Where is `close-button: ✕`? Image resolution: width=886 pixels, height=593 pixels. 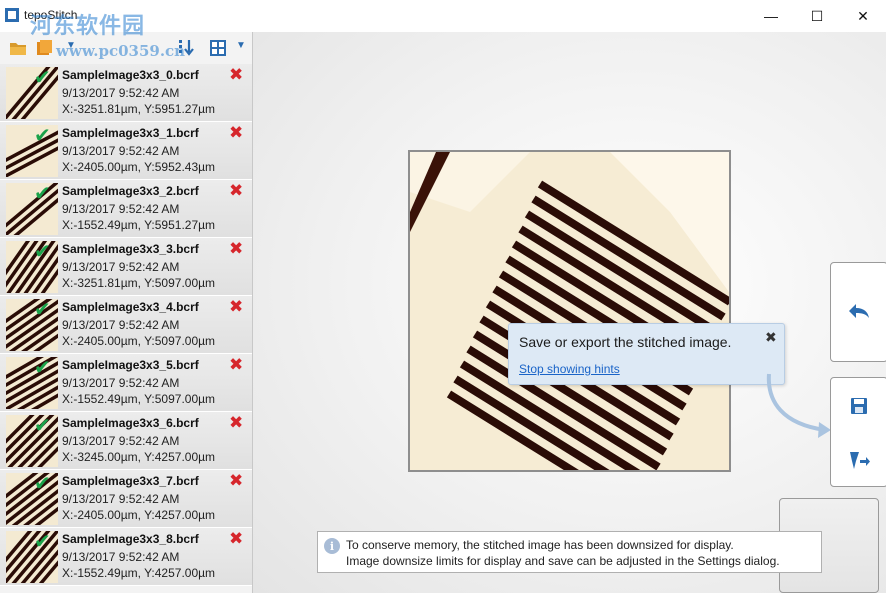
close-button: ✕ is located at coordinates (863, 16).